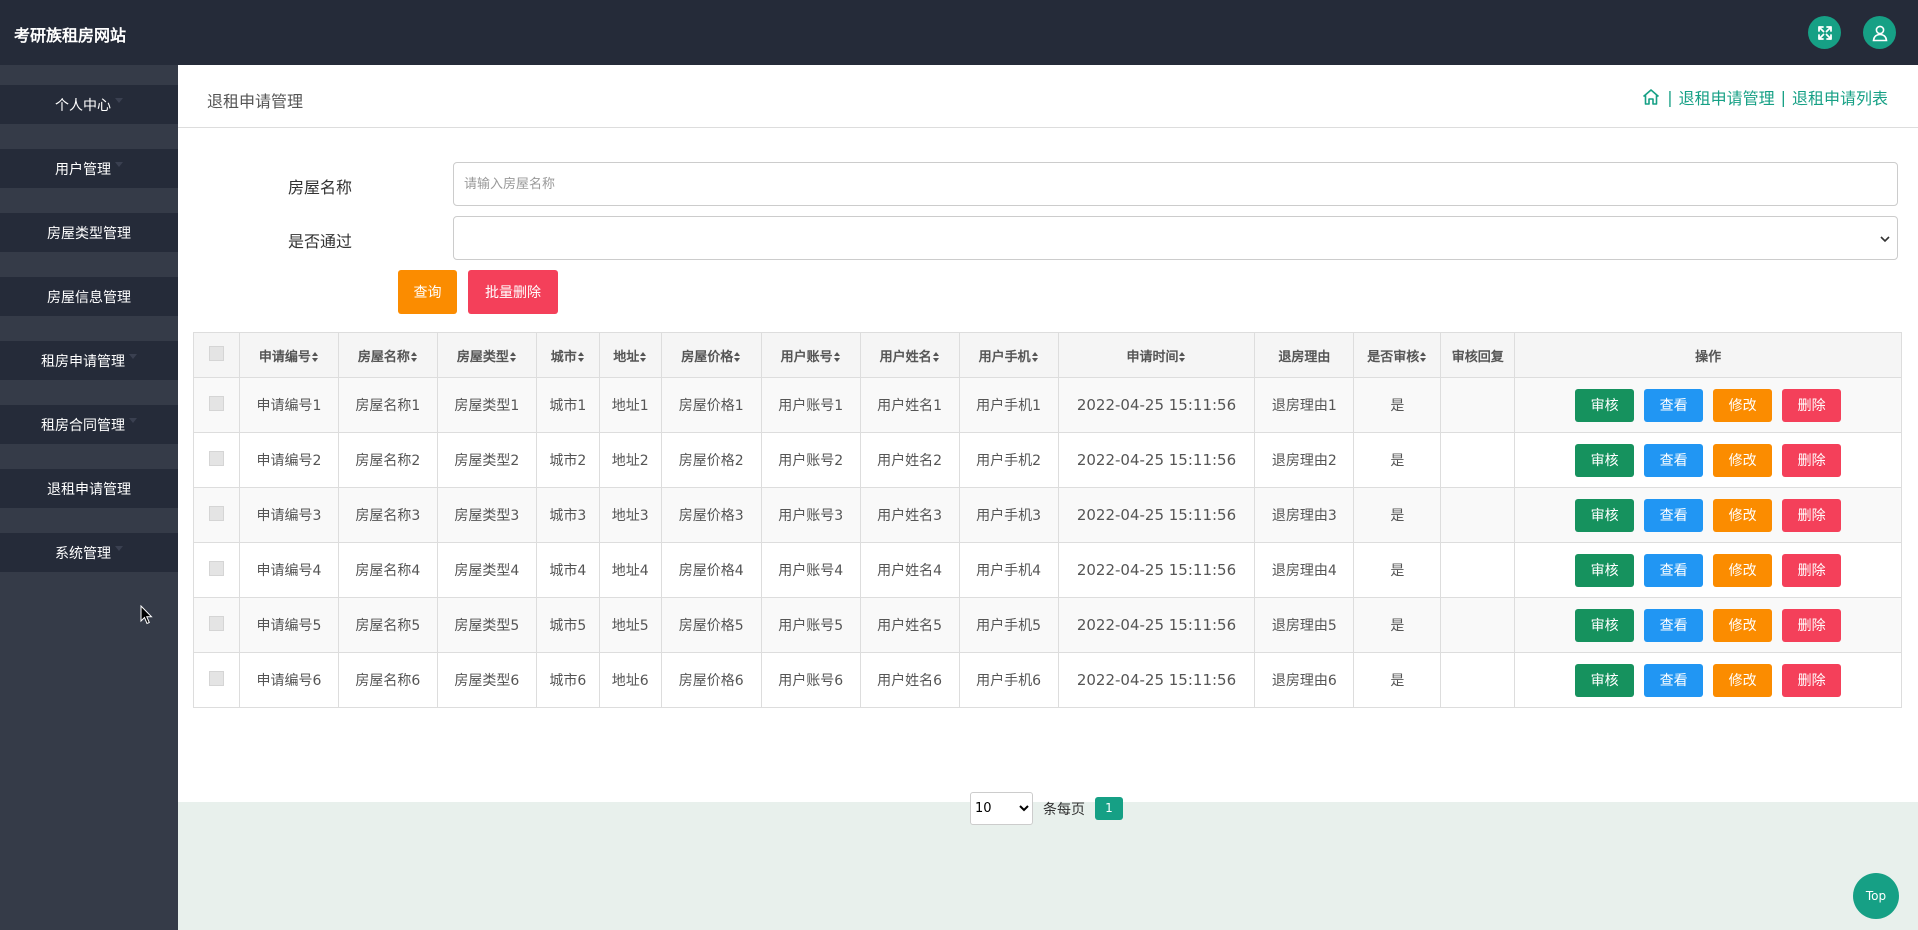 Image resolution: width=1918 pixels, height=930 pixels. What do you see at coordinates (89, 424) in the screenshot?
I see `sidebar-item-rental-contract-management: 租房合同管理` at bounding box center [89, 424].